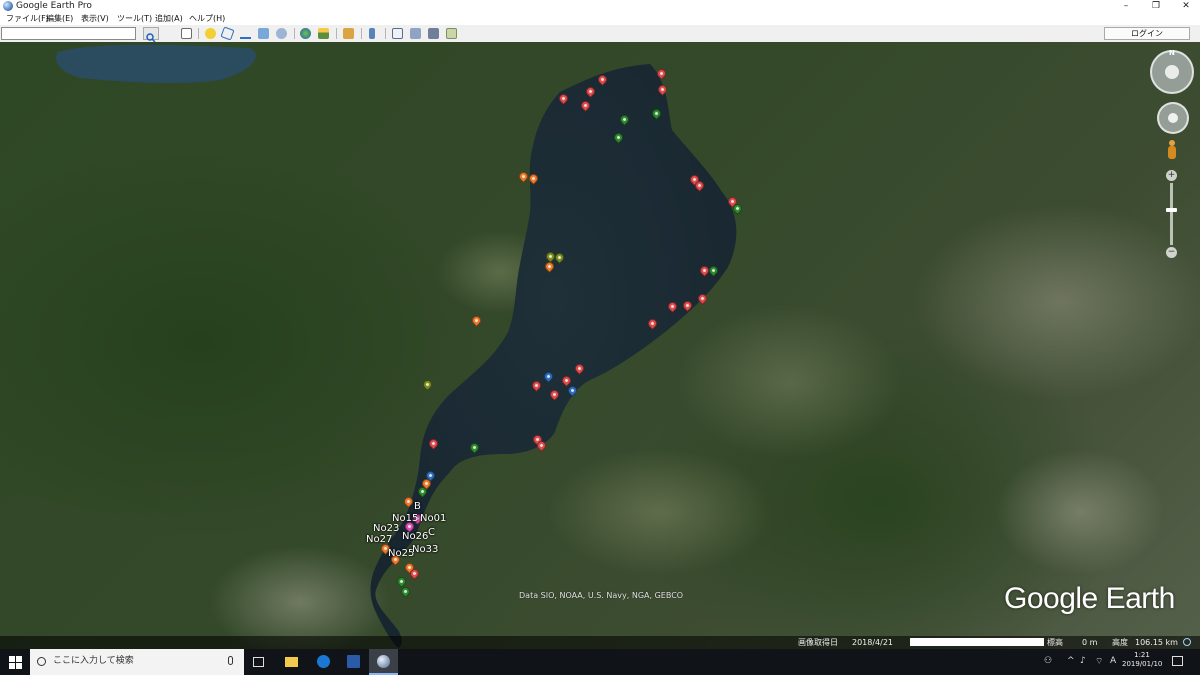 Image resolution: width=1200 pixels, height=675 pixels. What do you see at coordinates (600, 6) in the screenshot?
I see `title-bar: Google Earth Pro – ❐ ✕` at bounding box center [600, 6].